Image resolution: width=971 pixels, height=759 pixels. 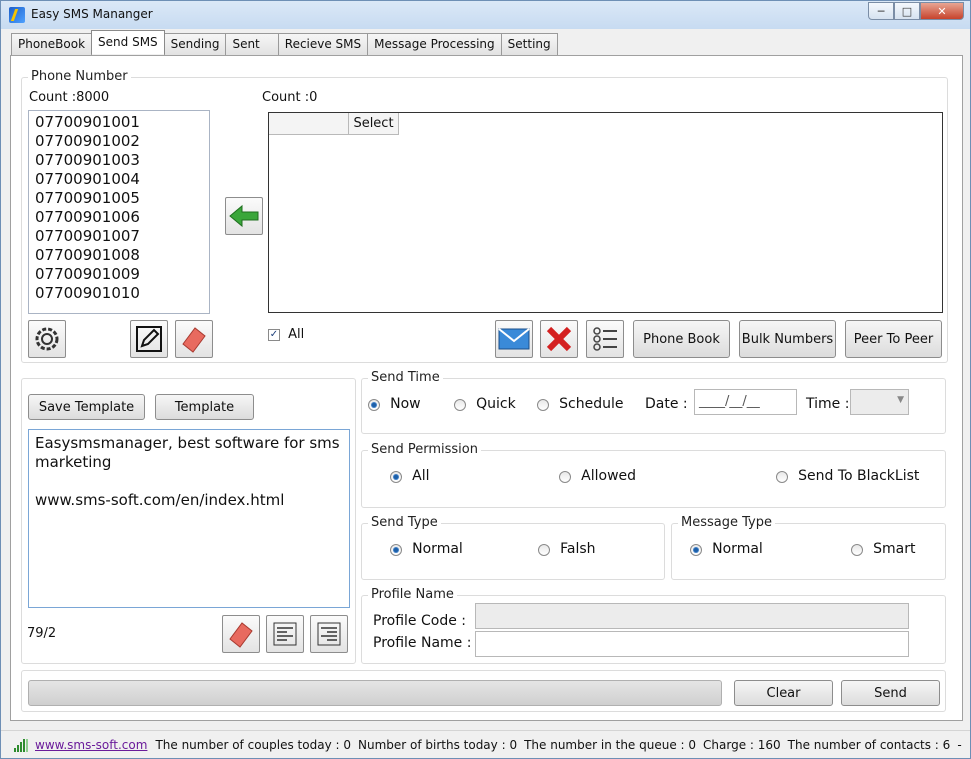 I want to click on radio-perm-all-dot, so click(x=396, y=476).